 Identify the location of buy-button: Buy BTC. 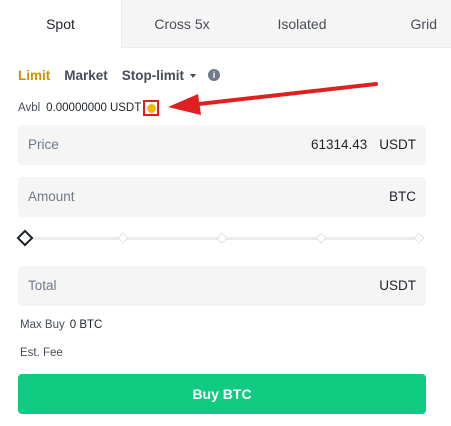
(222, 394).